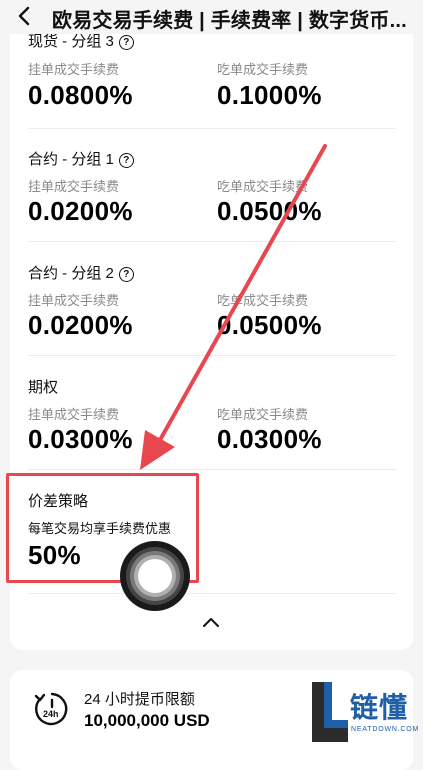 This screenshot has width=423, height=770. I want to click on chevron-up-icon, so click(211, 622).